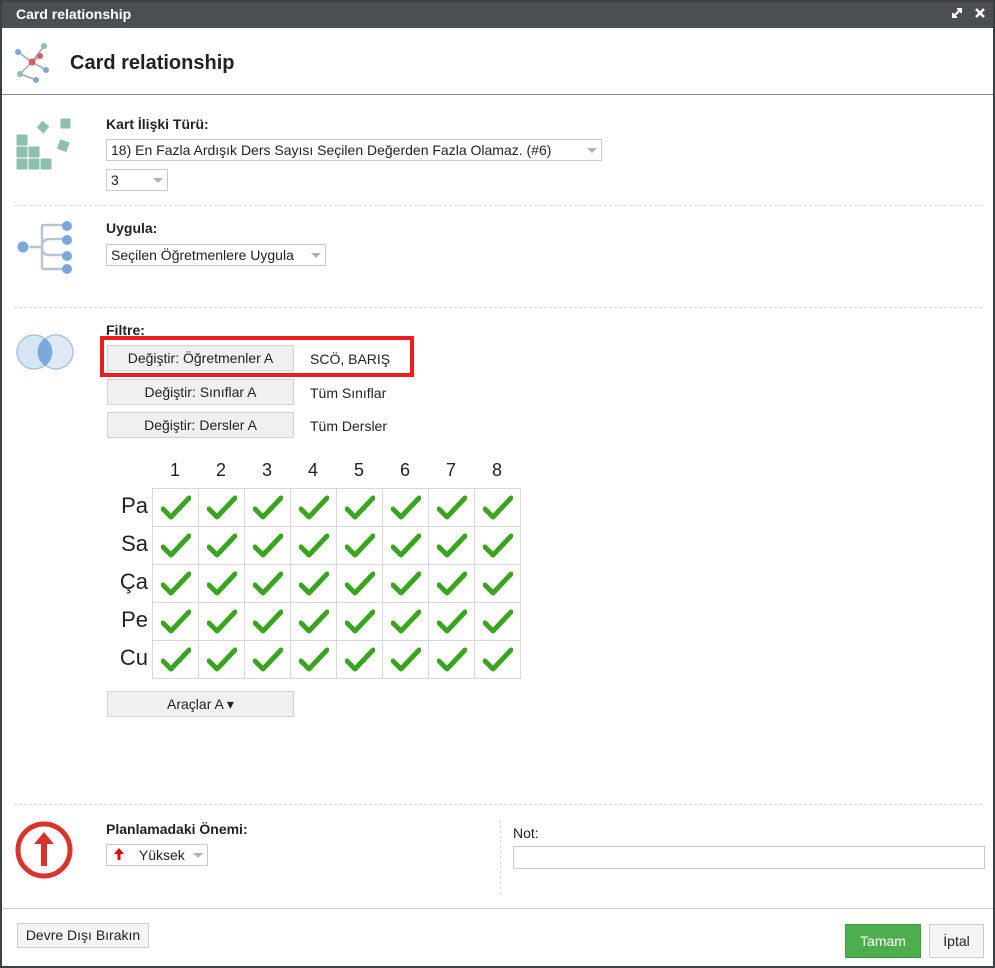 This screenshot has height=968, width=995. Describe the element at coordinates (200, 392) in the screenshot. I see `change-classes-button: Değiştir: Sınıflar A` at that location.